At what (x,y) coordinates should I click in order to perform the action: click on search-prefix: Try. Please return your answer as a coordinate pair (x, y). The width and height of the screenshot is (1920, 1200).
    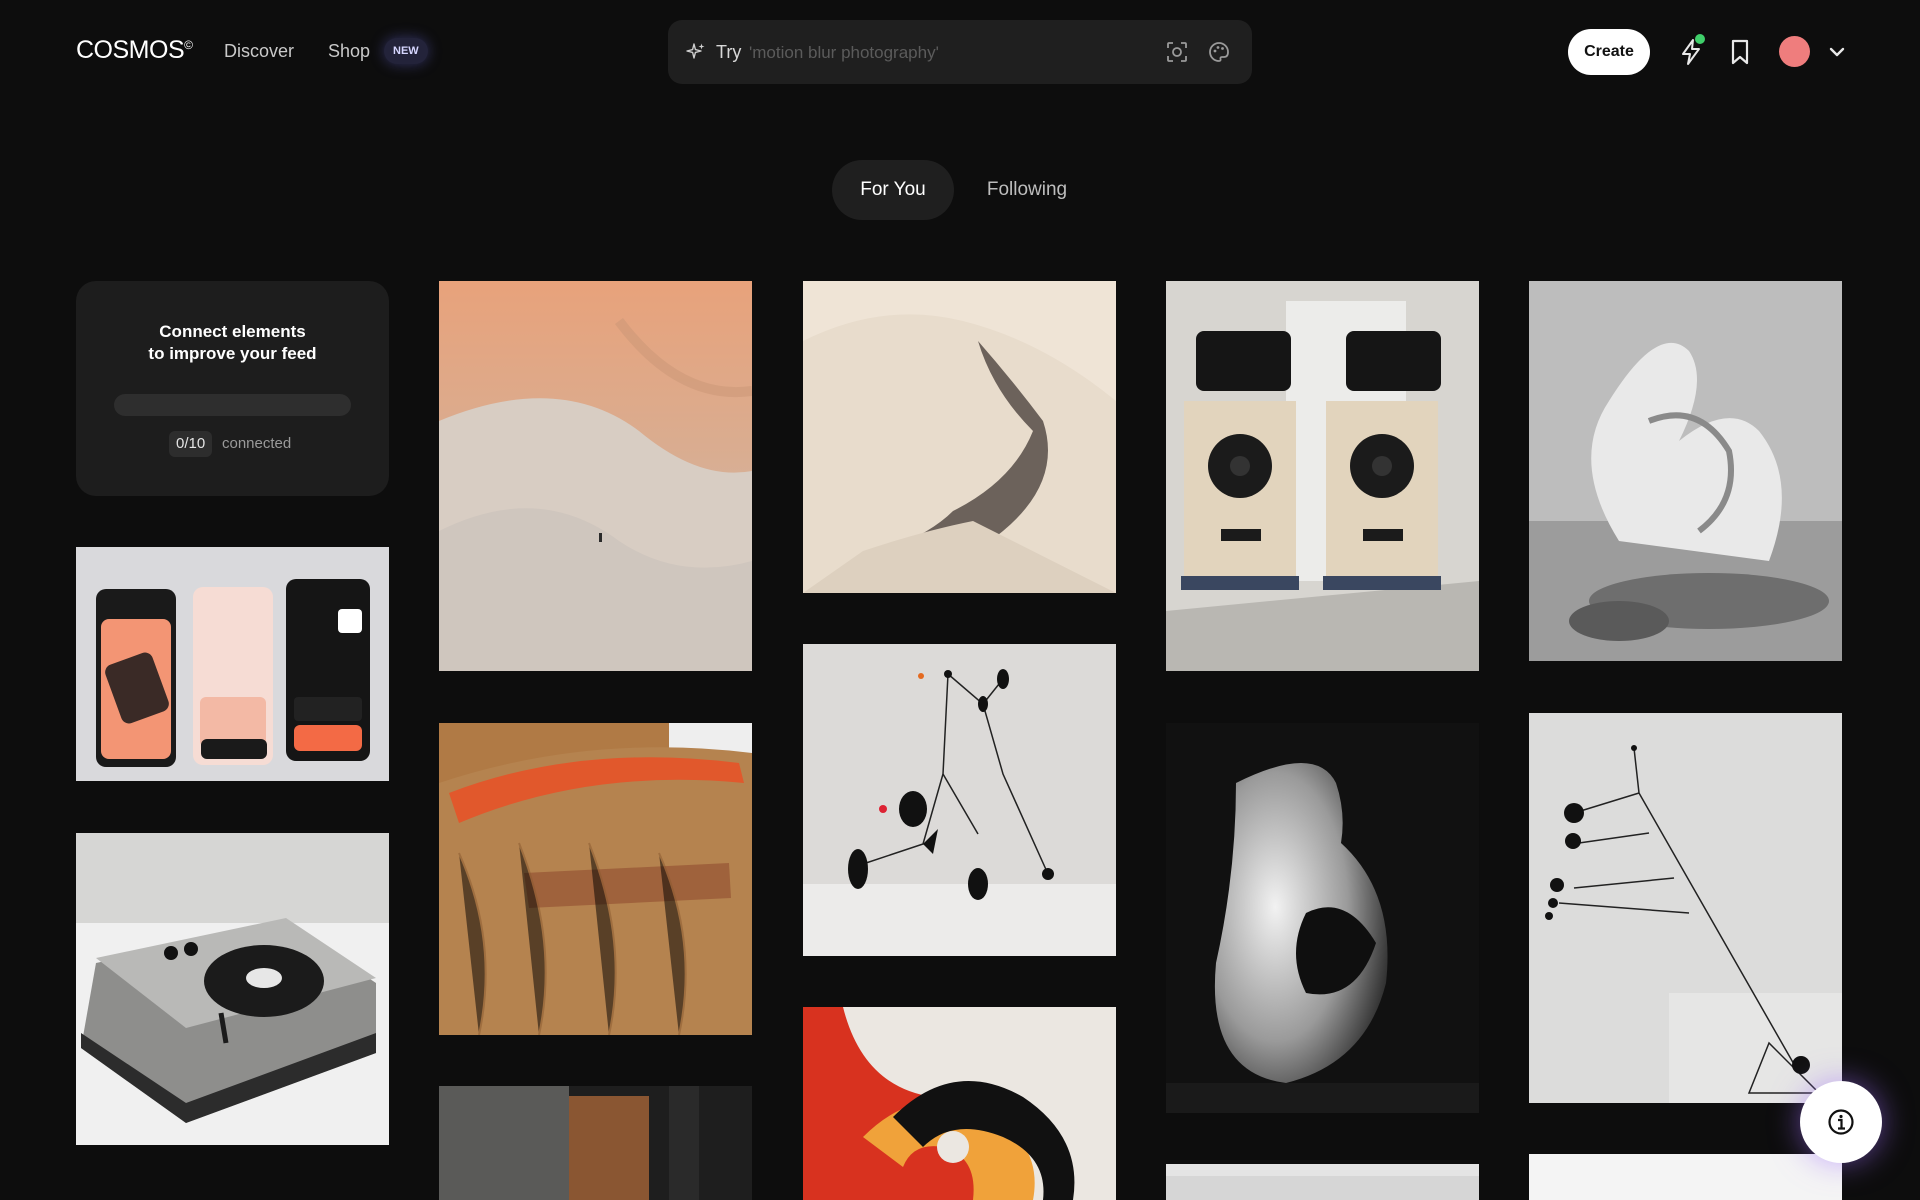
    Looking at the image, I should click on (729, 52).